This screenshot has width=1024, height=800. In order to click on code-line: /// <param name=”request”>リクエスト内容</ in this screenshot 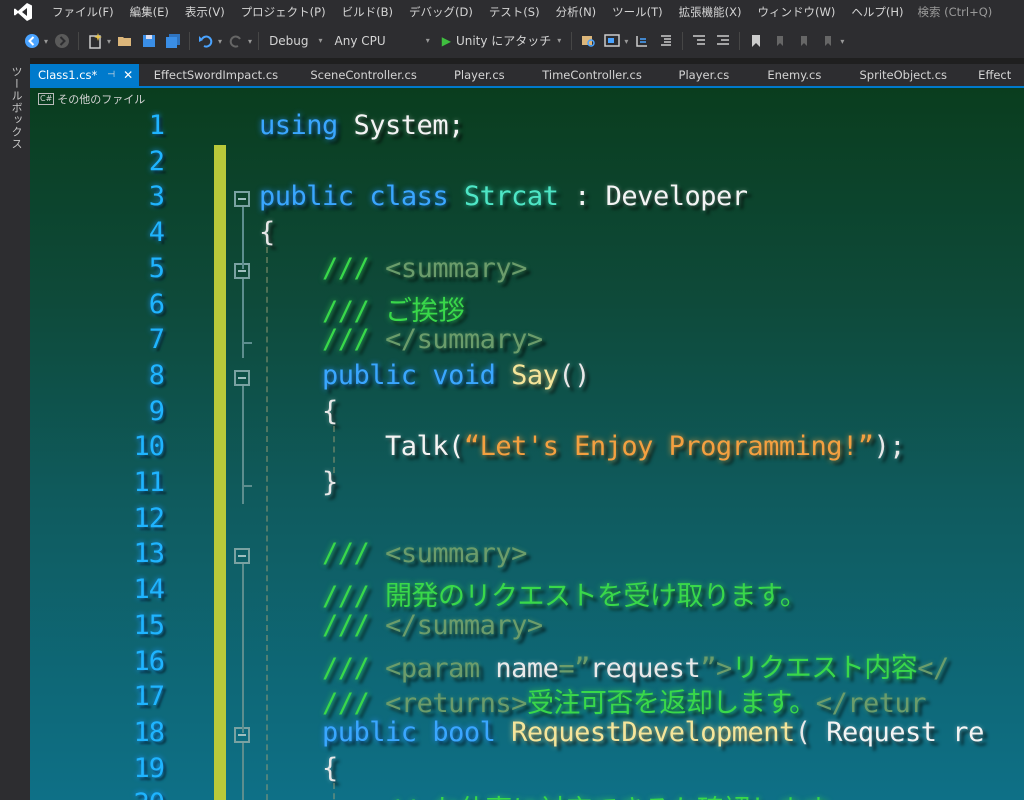, I will do `click(604, 665)`.